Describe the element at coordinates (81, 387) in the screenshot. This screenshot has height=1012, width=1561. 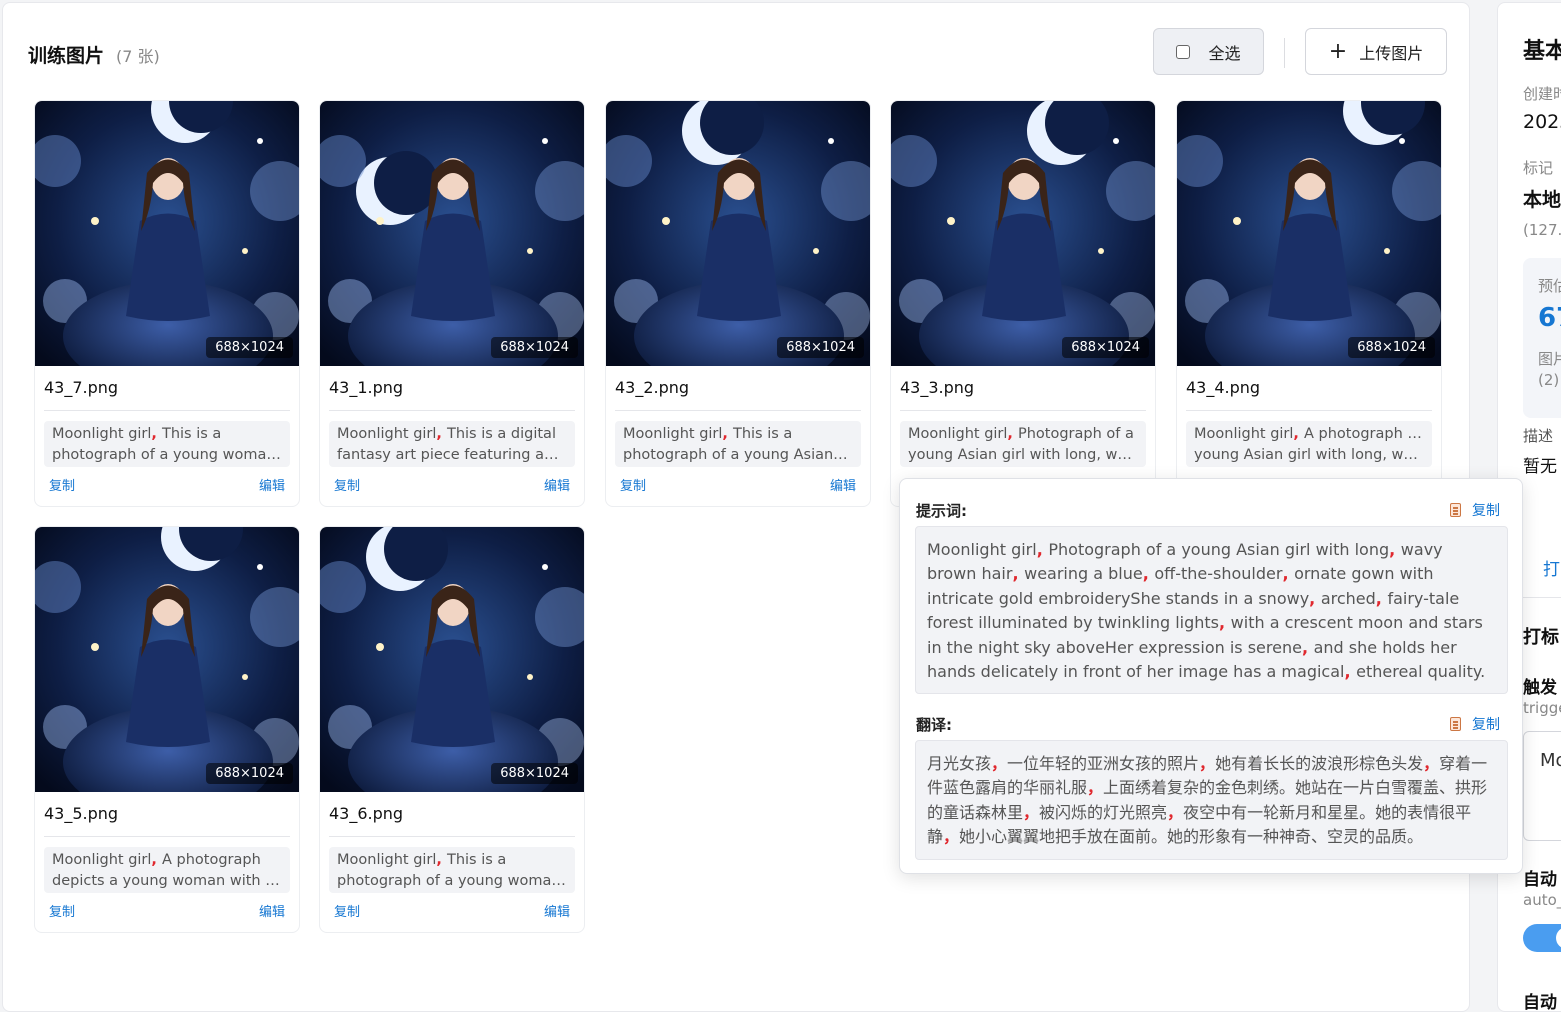
I see `file-name: 43_7.png` at that location.